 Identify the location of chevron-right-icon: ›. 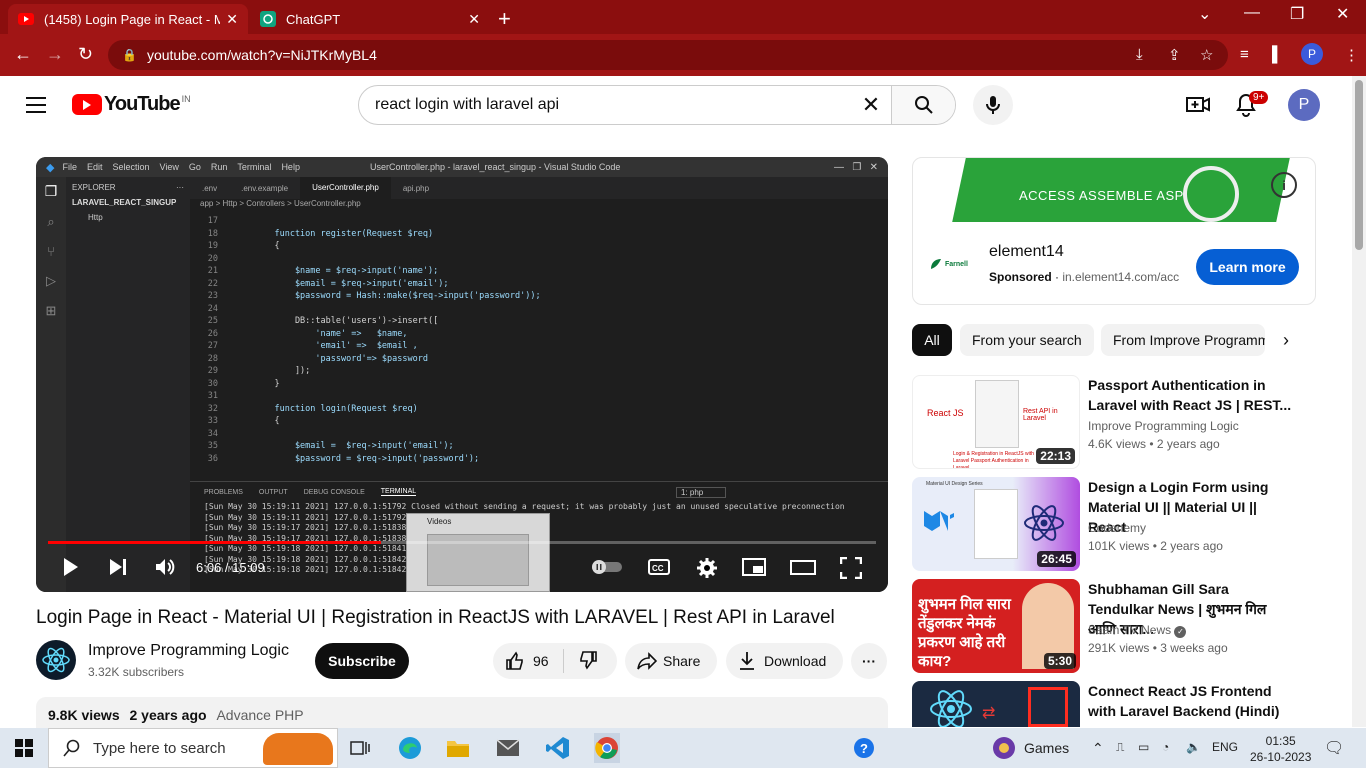
(1286, 340).